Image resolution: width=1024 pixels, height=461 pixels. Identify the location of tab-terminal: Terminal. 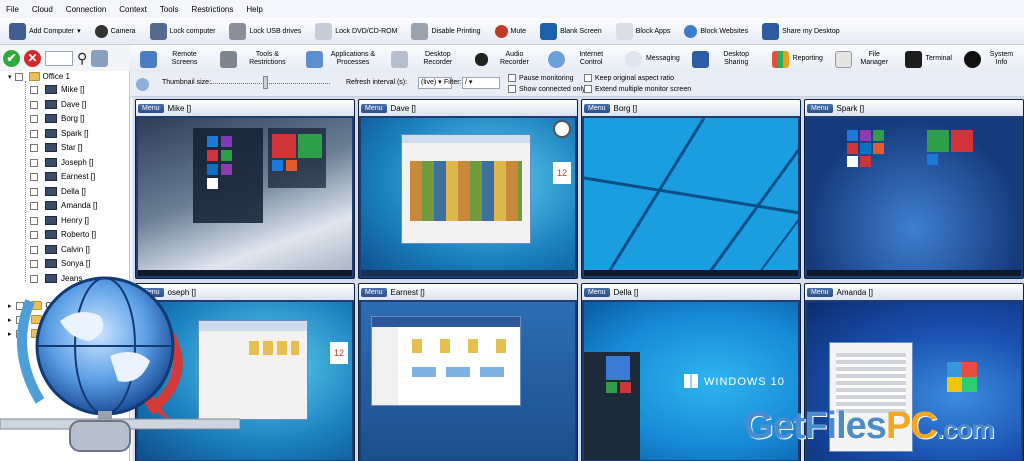
(928, 59).